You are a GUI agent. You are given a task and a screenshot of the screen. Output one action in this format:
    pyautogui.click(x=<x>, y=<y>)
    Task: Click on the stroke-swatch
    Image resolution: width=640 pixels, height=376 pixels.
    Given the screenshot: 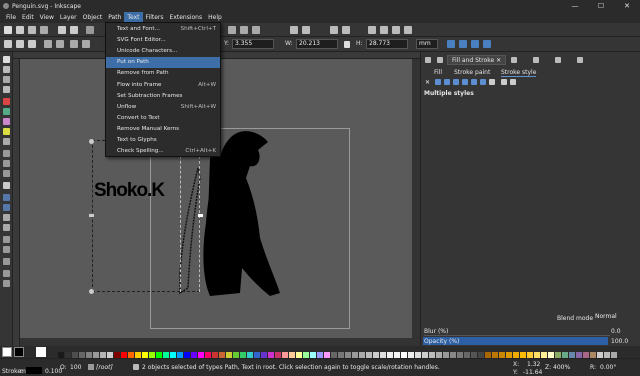 What is the action you would take?
    pyautogui.click(x=34, y=370)
    